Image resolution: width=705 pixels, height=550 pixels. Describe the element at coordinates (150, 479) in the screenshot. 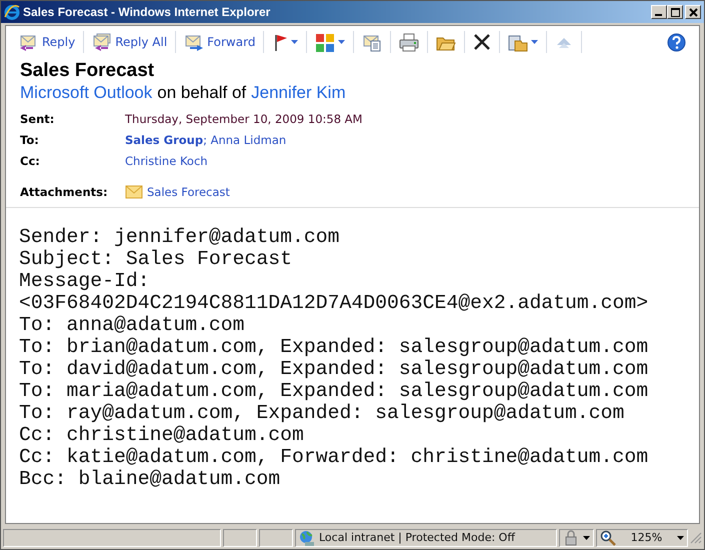

I see `message-line: Bcc: blaine@adatum.com` at that location.